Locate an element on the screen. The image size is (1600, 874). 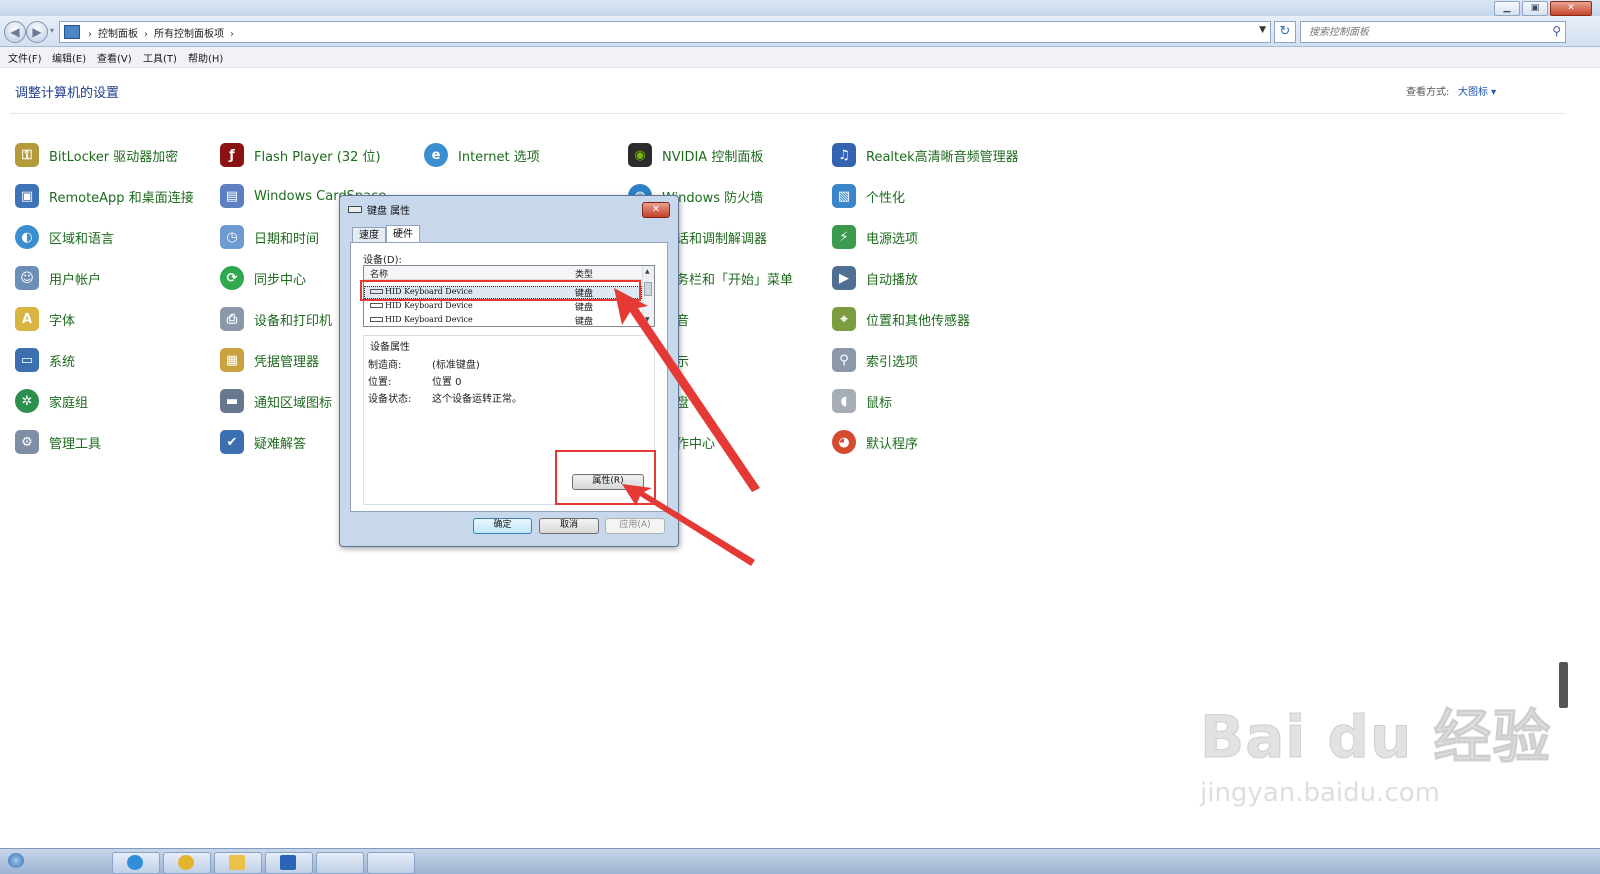
baidu-watermark: Bai du 经验 jingyan.baidu.com is located at coordinates (1375, 749).